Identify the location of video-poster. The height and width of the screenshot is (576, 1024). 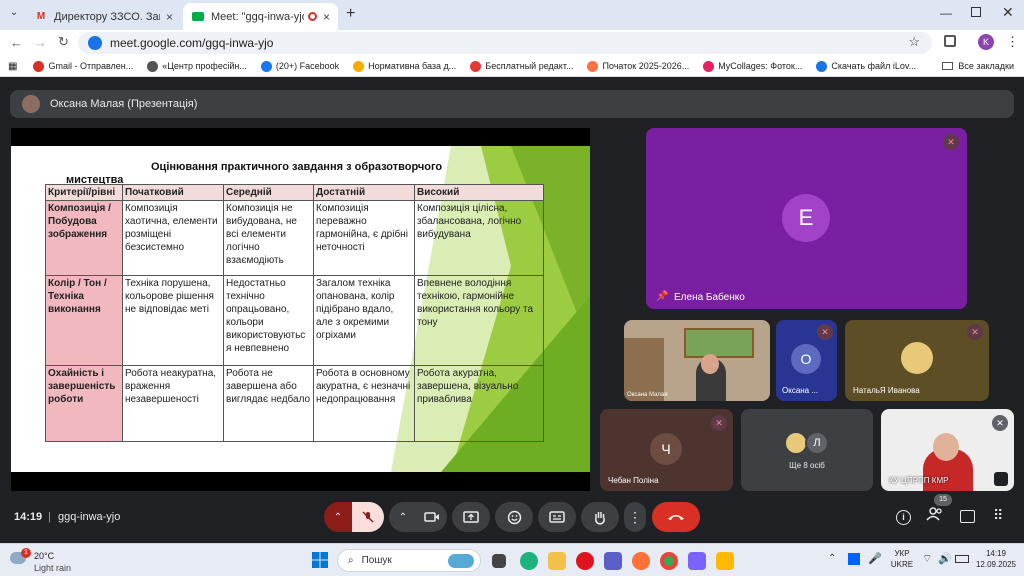
(719, 343).